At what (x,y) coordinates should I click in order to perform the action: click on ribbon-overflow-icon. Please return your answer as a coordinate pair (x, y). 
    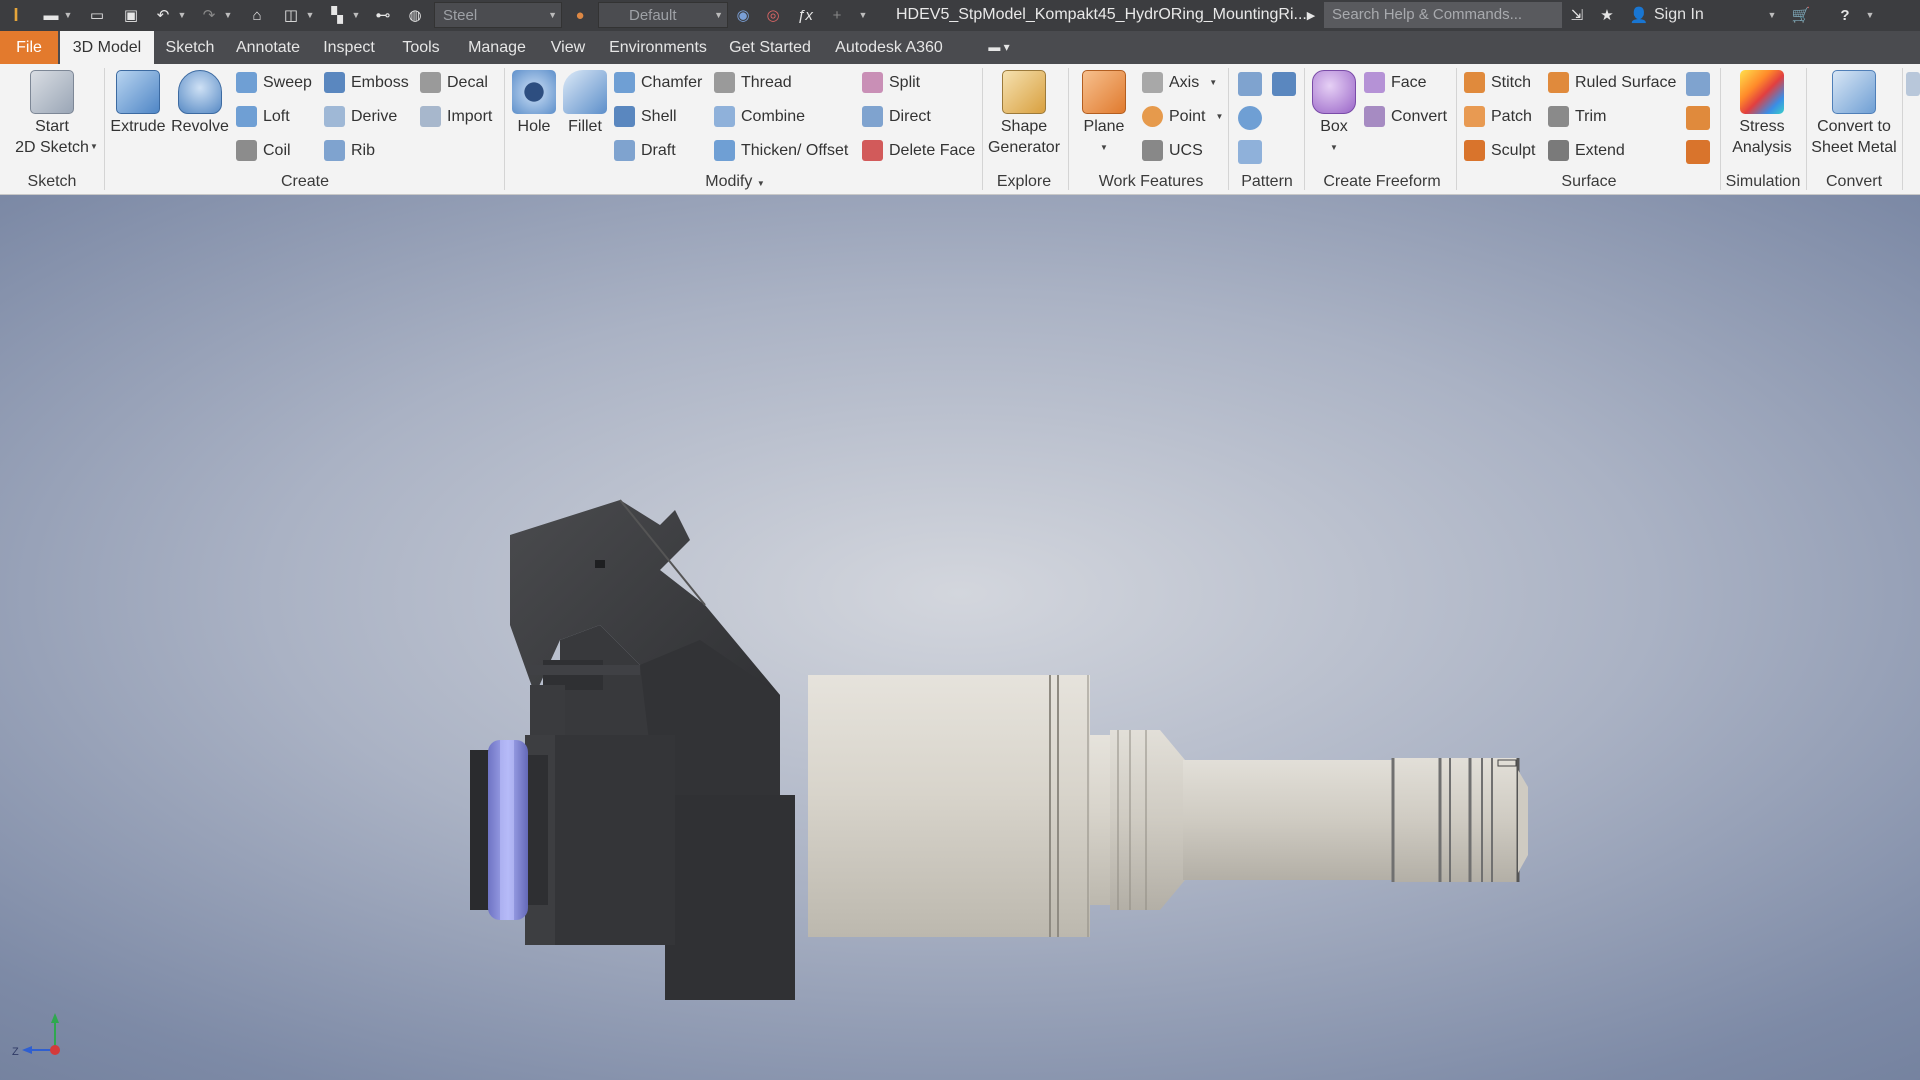
    Looking at the image, I should click on (1913, 84).